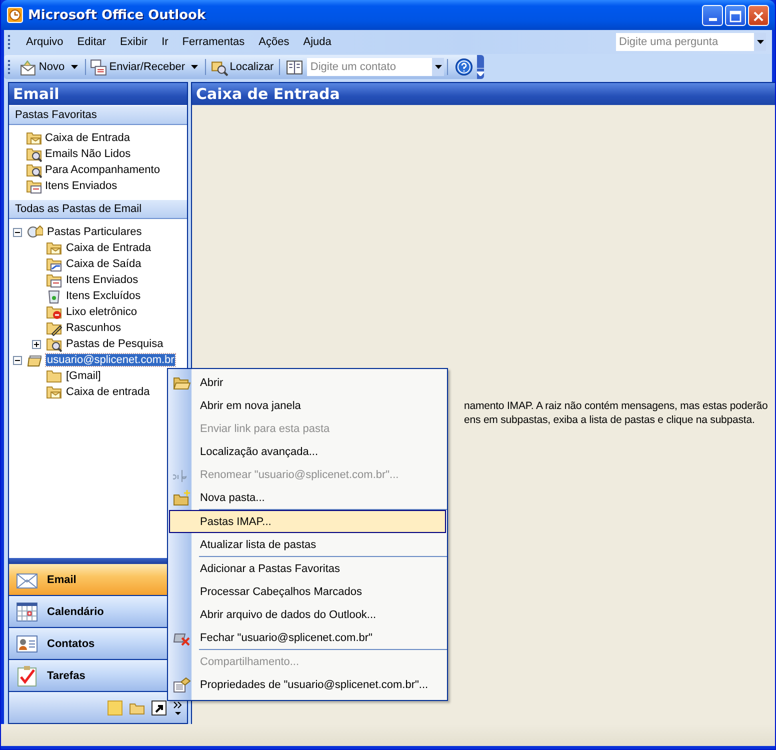 This screenshot has width=776, height=750. What do you see at coordinates (101, 312) in the screenshot?
I see `tree-item: Lixo eletrônico` at bounding box center [101, 312].